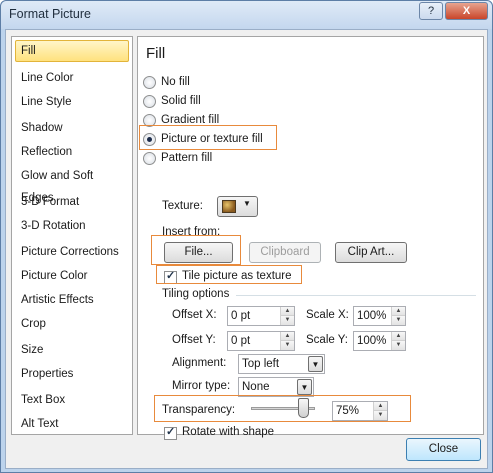  I want to click on sidebar-item-glow-soft-edges: Glow and Soft Edges, so click(72, 184).